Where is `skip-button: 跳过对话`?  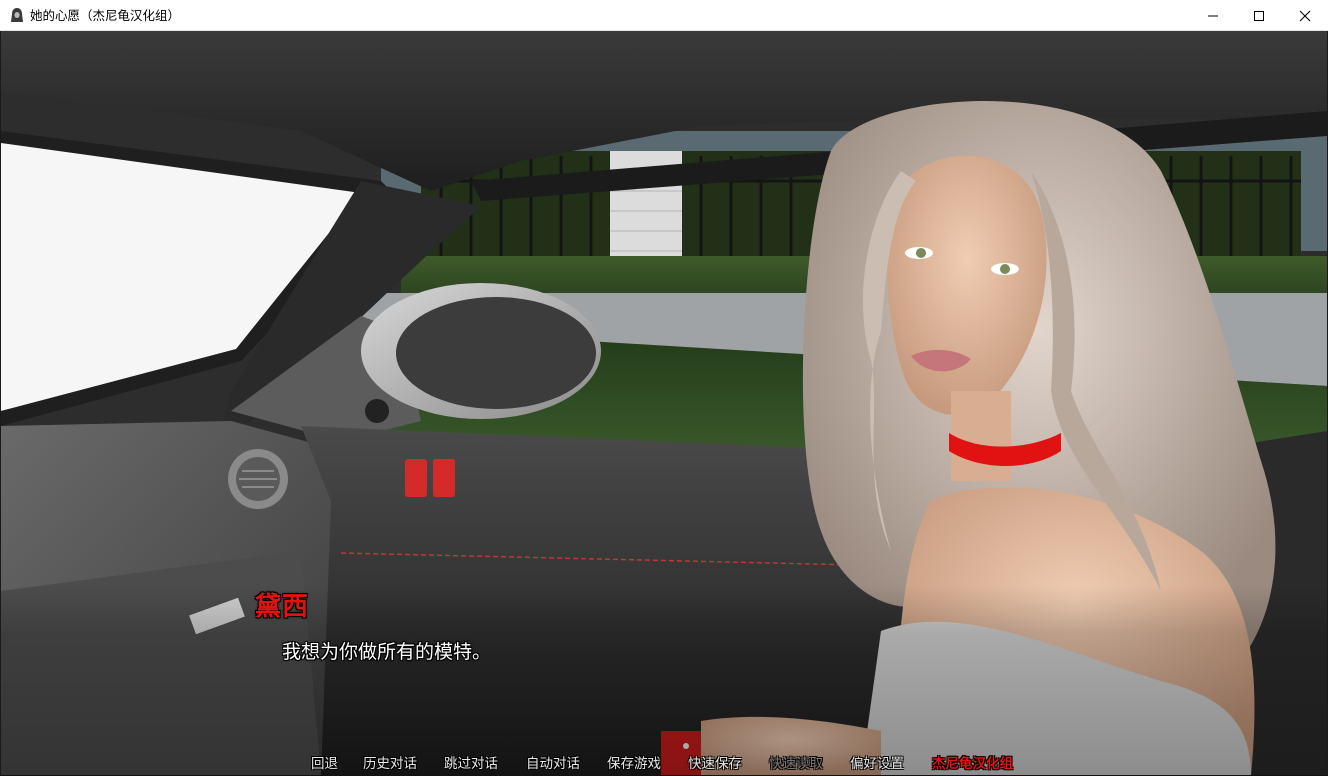 skip-button: 跳过对话 is located at coordinates (471, 764).